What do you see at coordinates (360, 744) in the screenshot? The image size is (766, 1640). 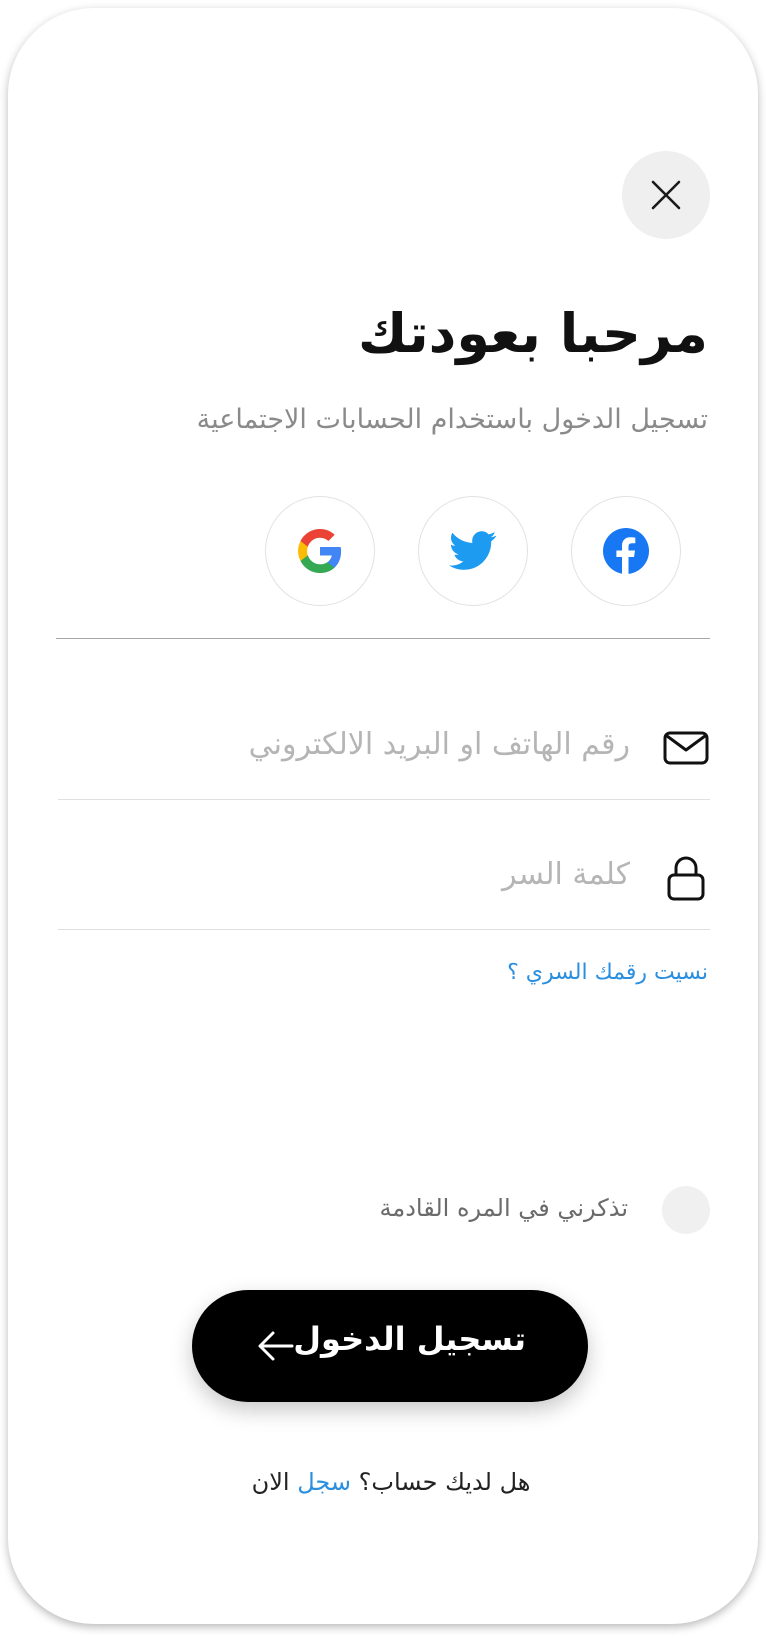 I see `identifier-input` at bounding box center [360, 744].